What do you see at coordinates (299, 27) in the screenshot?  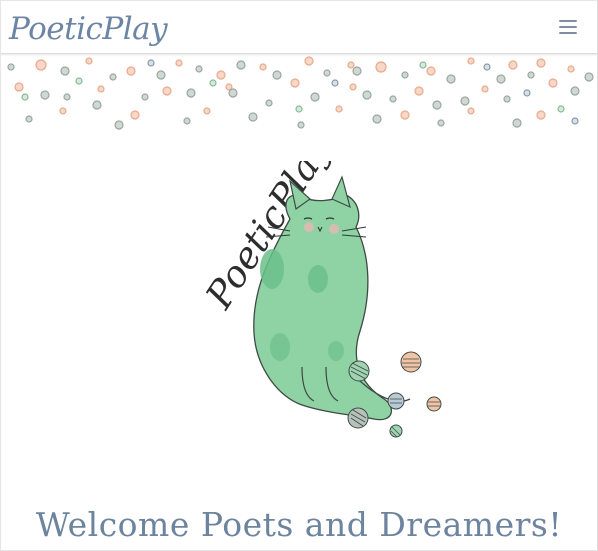 I see `top-app-bar: PoeticPlay` at bounding box center [299, 27].